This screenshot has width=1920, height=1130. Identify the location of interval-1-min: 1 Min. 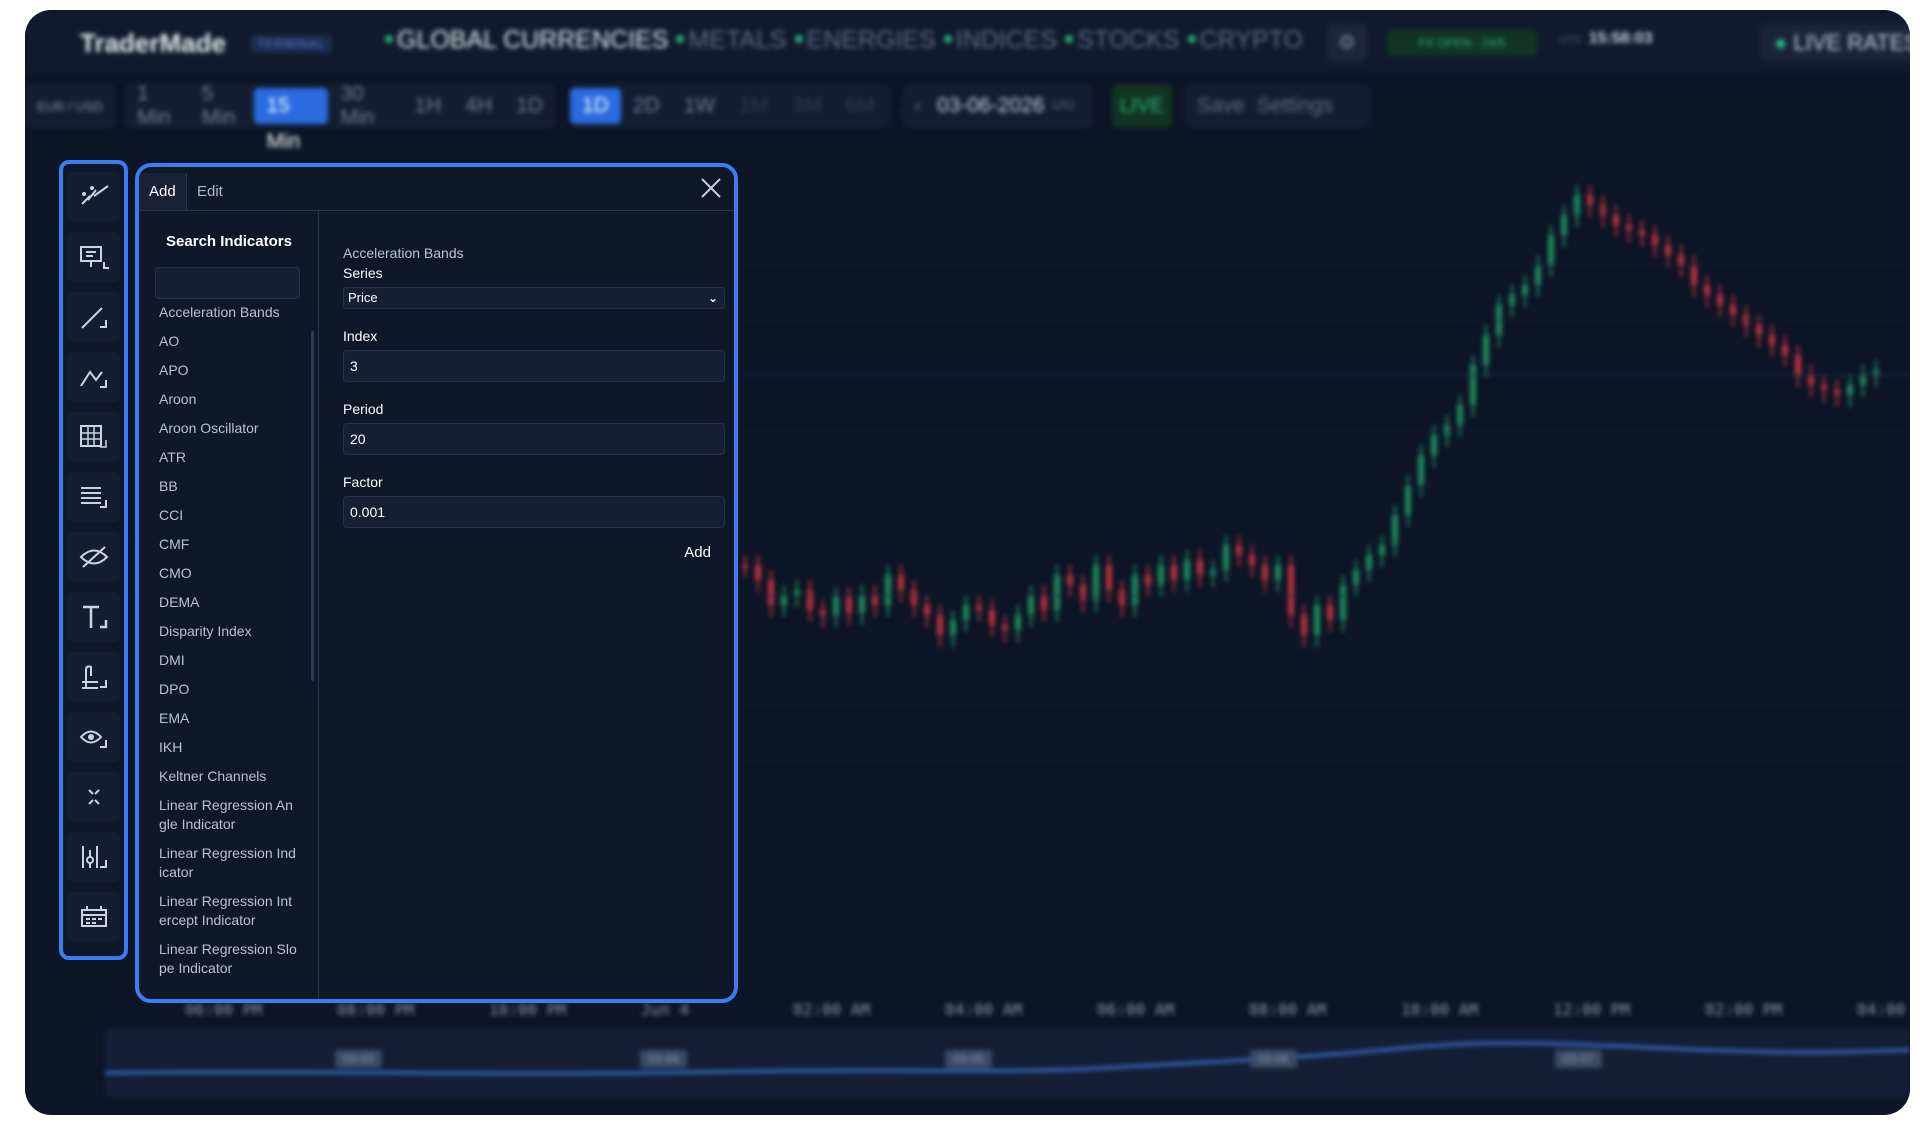
(157, 106).